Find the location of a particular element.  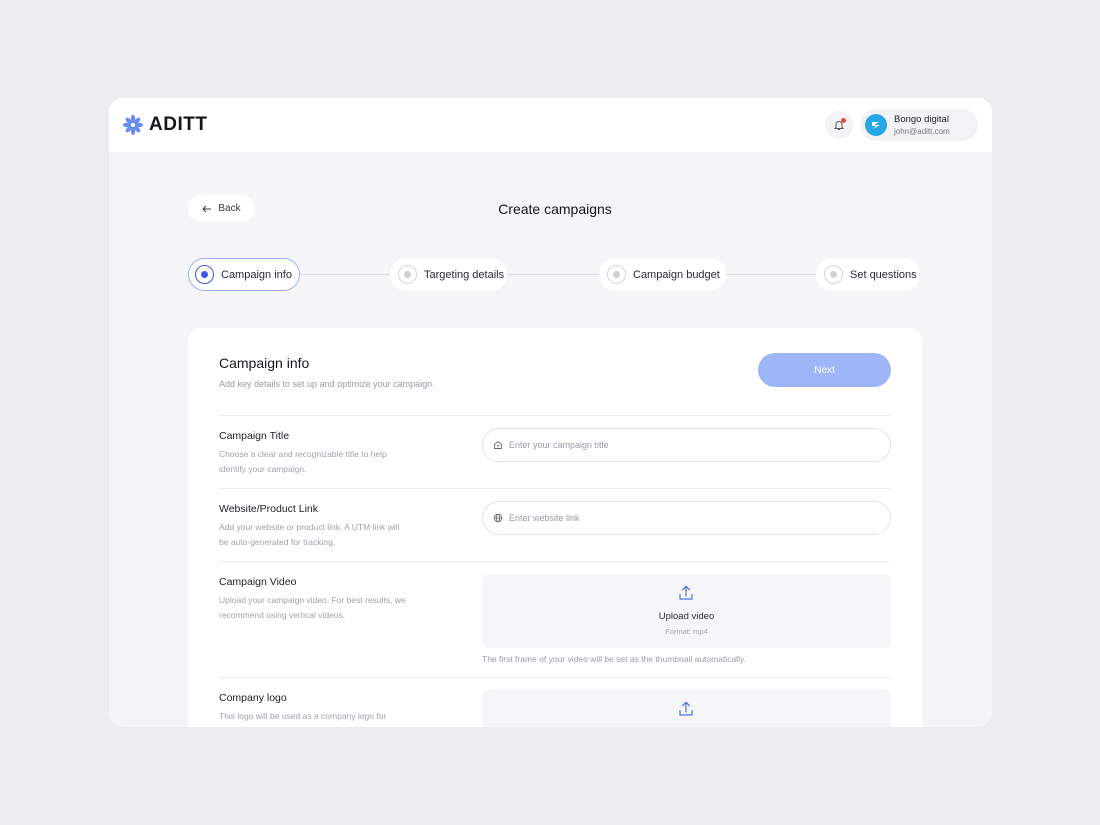

campaign-title-input is located at coordinates (689, 445).